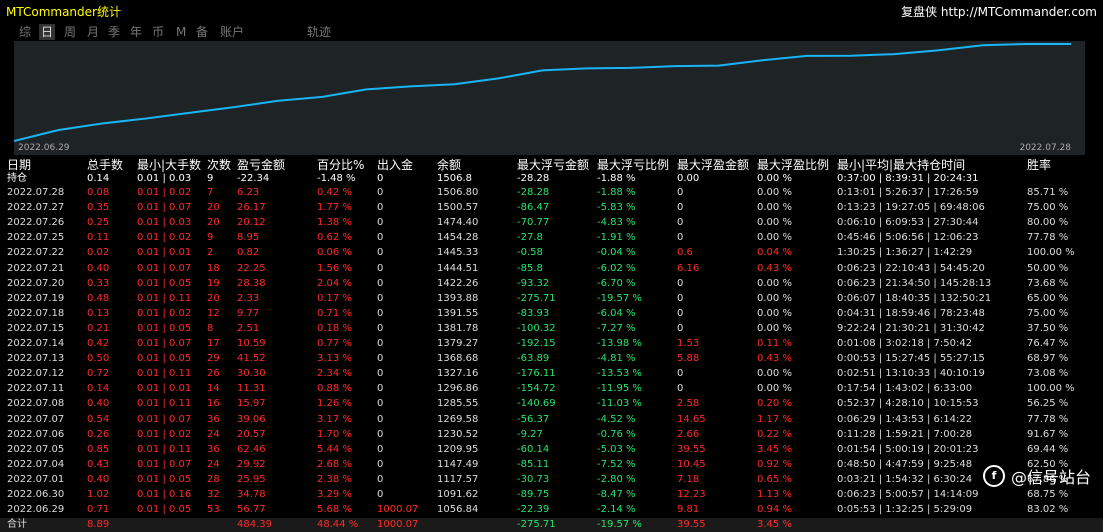 This screenshot has height=532, width=1103. What do you see at coordinates (458, 298) in the screenshot?
I see `table-cell: 1393.88` at bounding box center [458, 298].